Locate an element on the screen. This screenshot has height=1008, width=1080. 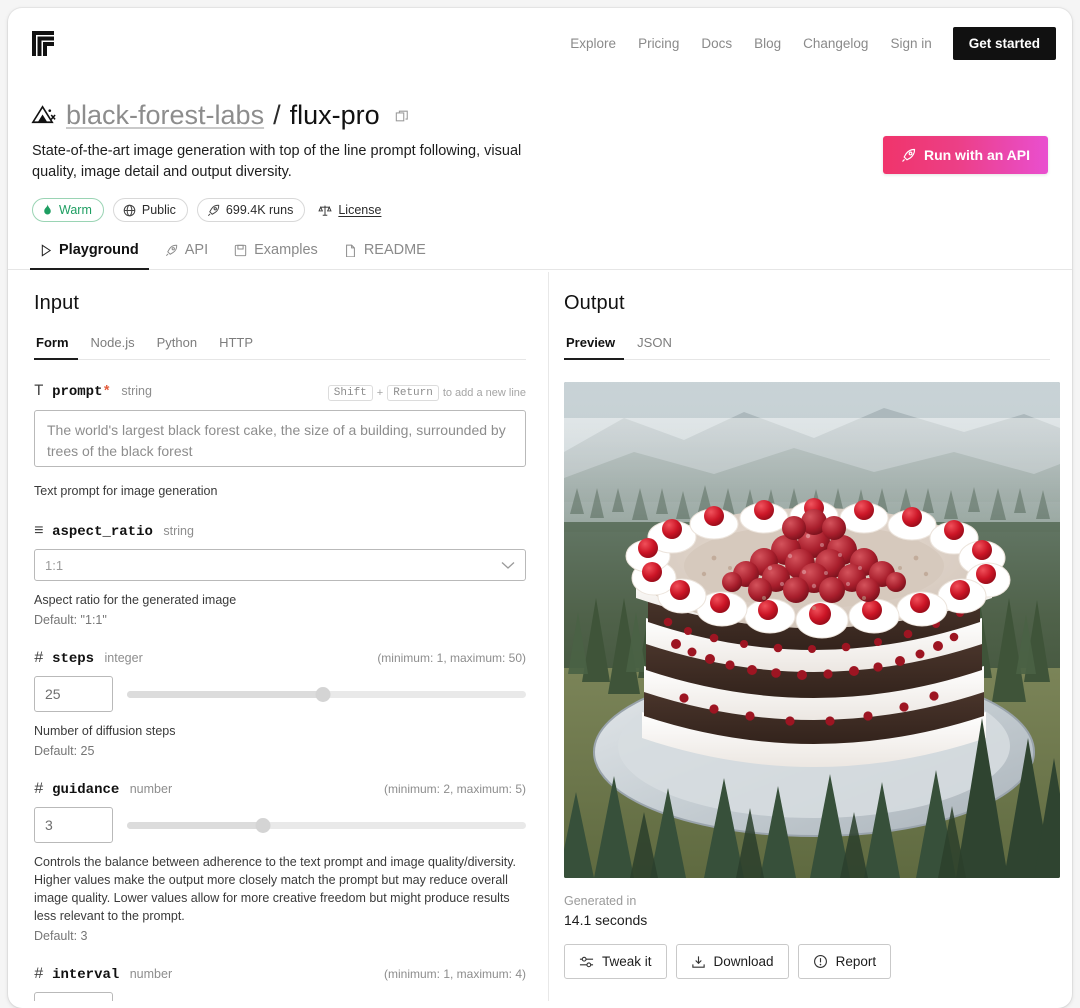
report-button: Report is located at coordinates (844, 961).